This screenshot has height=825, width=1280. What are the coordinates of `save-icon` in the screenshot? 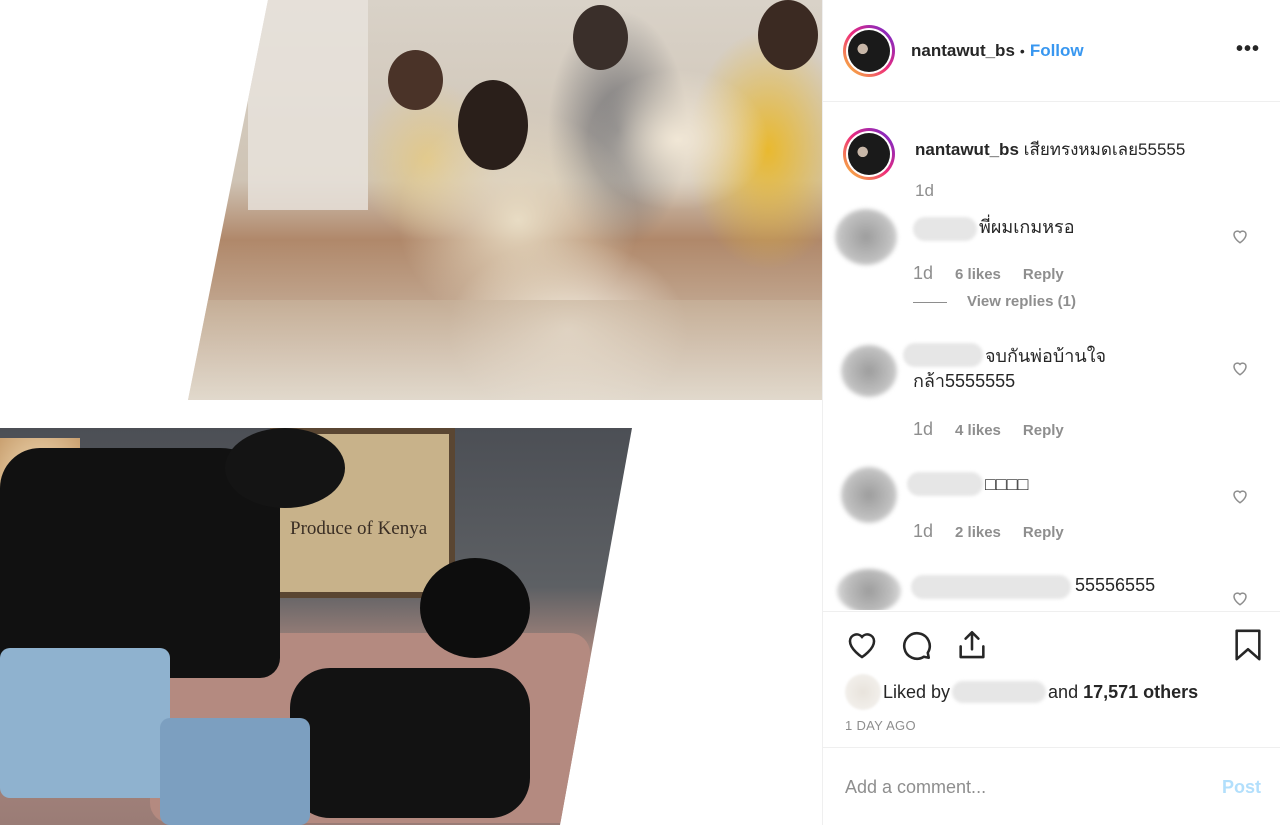 It's located at (1248, 645).